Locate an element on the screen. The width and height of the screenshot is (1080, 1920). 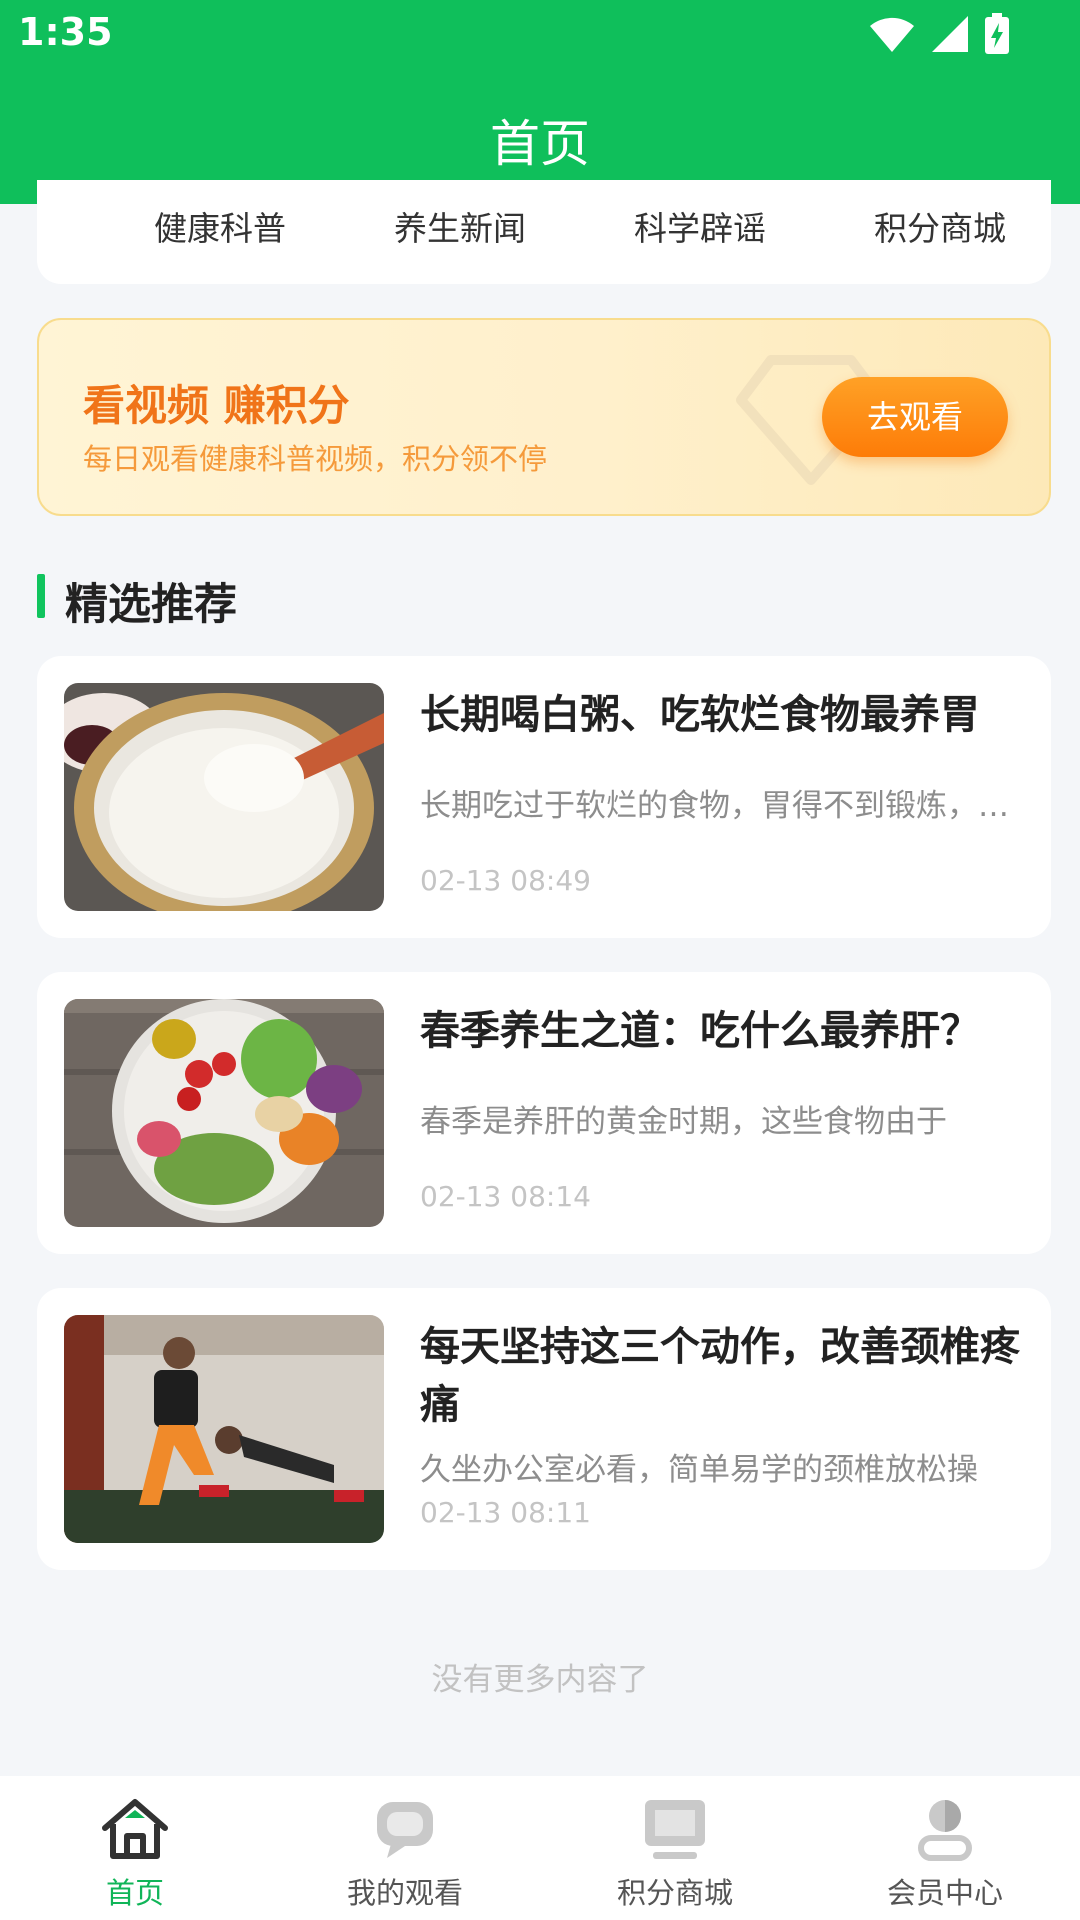
list-end-text: 没有更多内容了 is located at coordinates (540, 1680).